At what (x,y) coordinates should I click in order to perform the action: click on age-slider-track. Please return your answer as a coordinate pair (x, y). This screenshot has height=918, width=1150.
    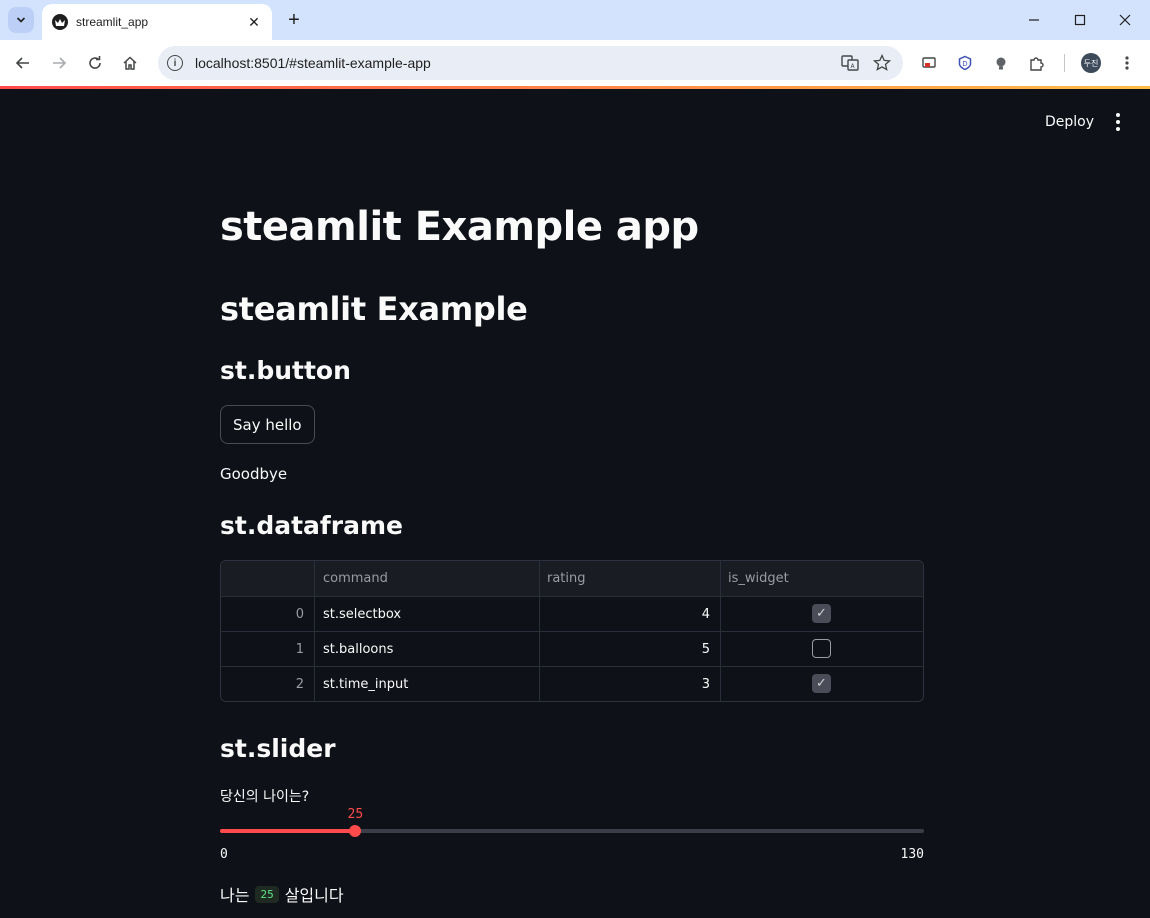
    Looking at the image, I should click on (572, 831).